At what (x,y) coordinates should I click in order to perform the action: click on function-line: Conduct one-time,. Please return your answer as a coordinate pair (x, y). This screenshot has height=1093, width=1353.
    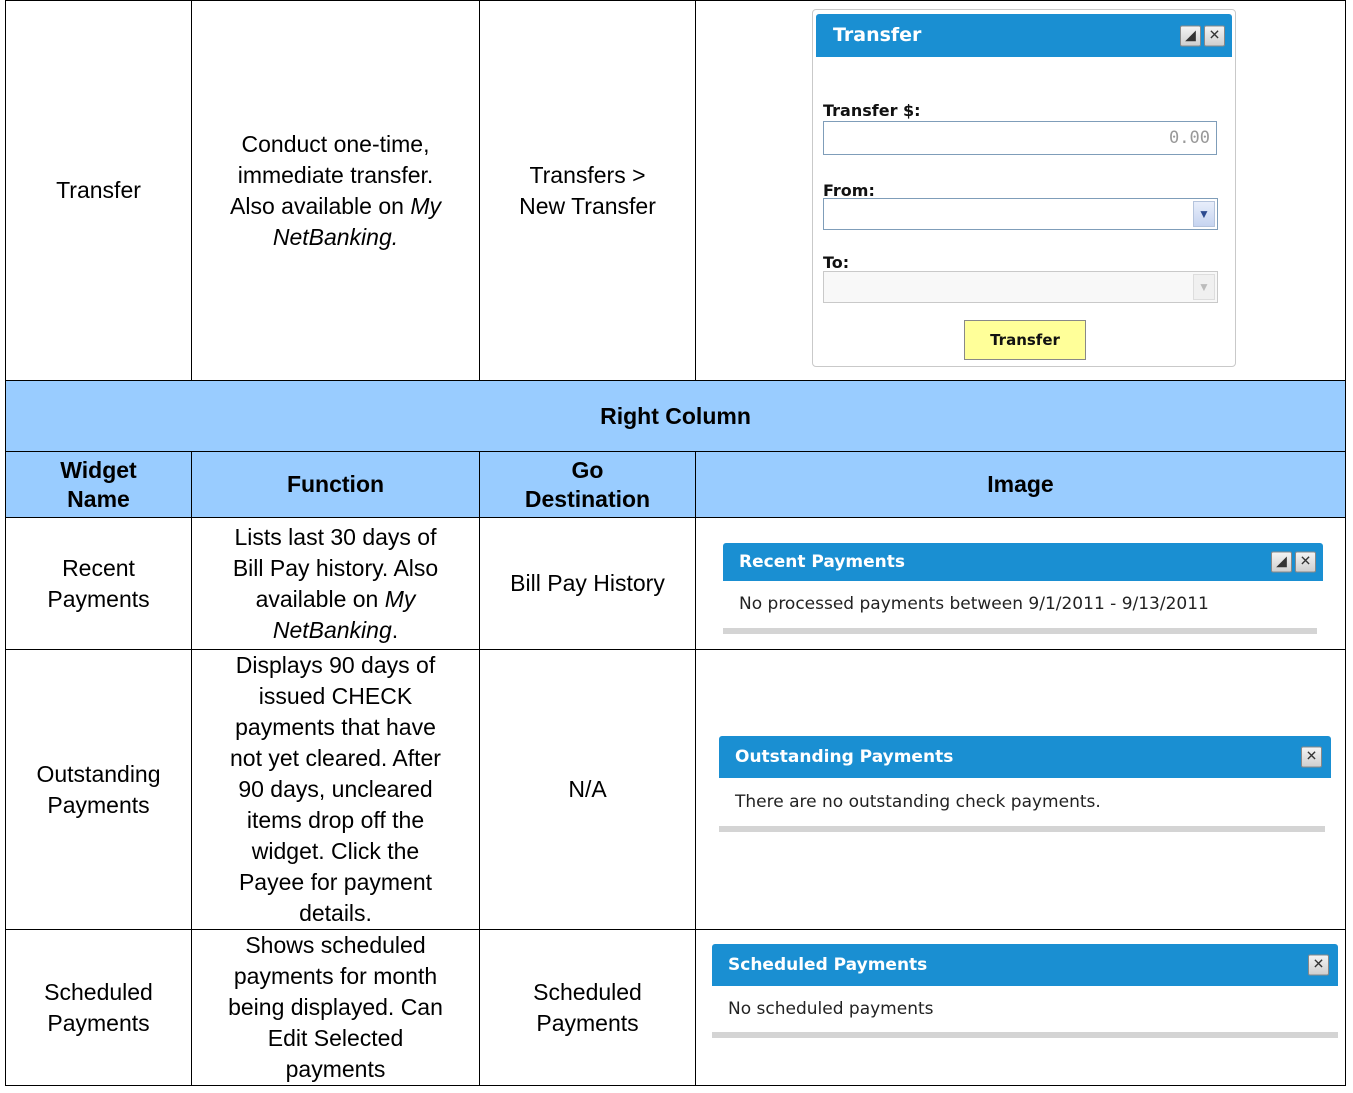
    Looking at the image, I should click on (335, 143).